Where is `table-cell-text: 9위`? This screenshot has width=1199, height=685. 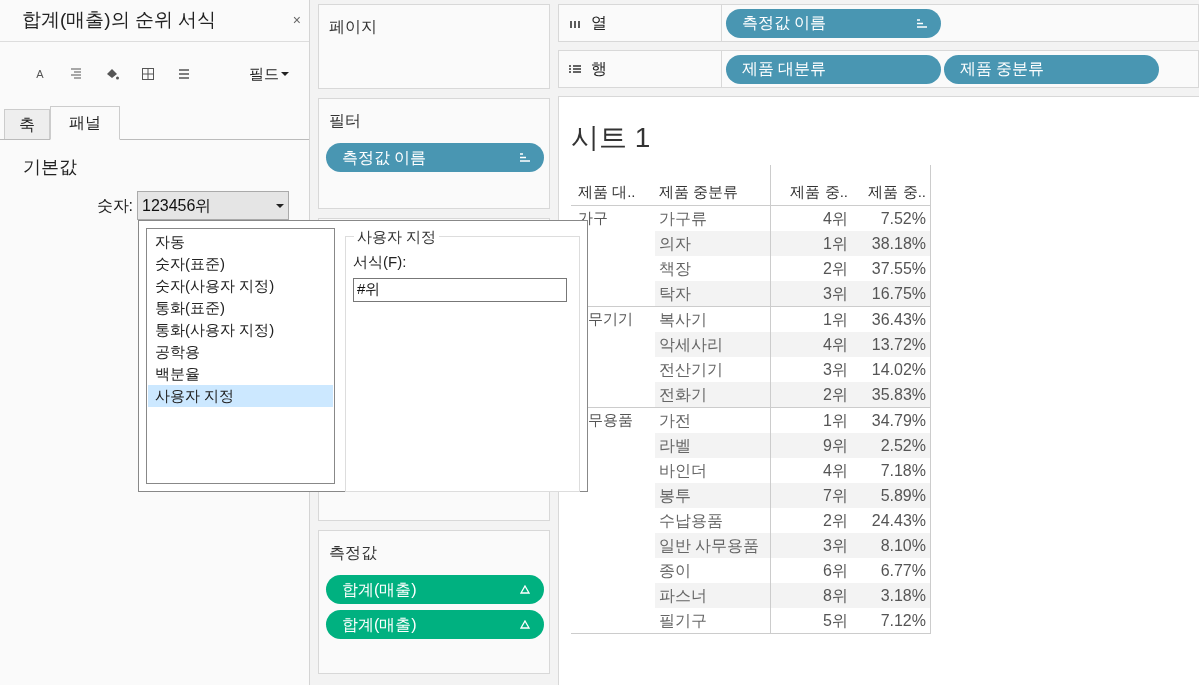
table-cell-text: 9위 is located at coordinates (835, 445).